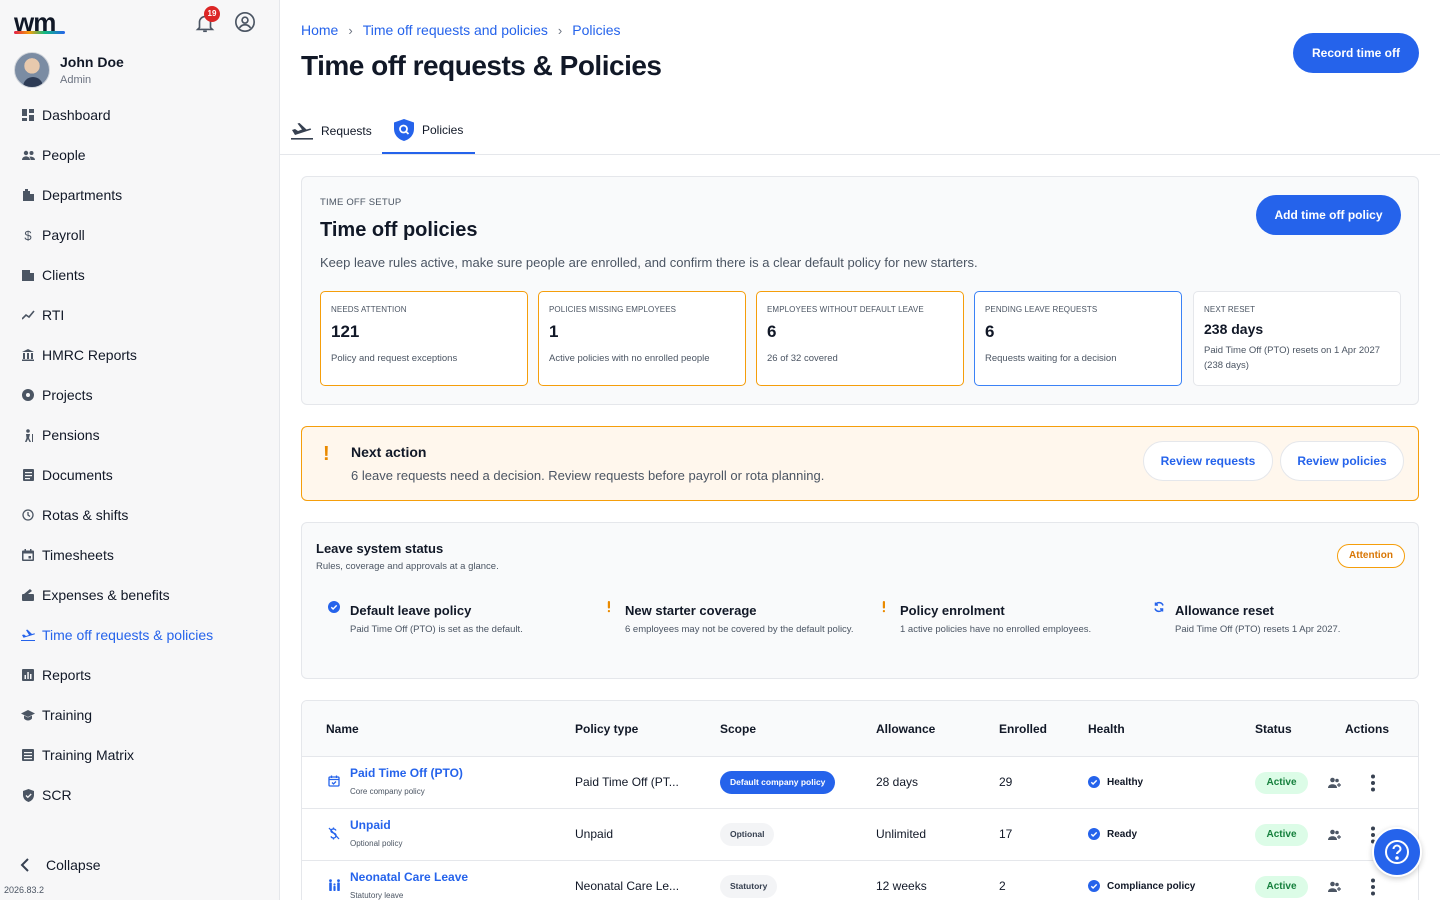  Describe the element at coordinates (1208, 461) in the screenshot. I see `review-requests-button: Review requests` at that location.